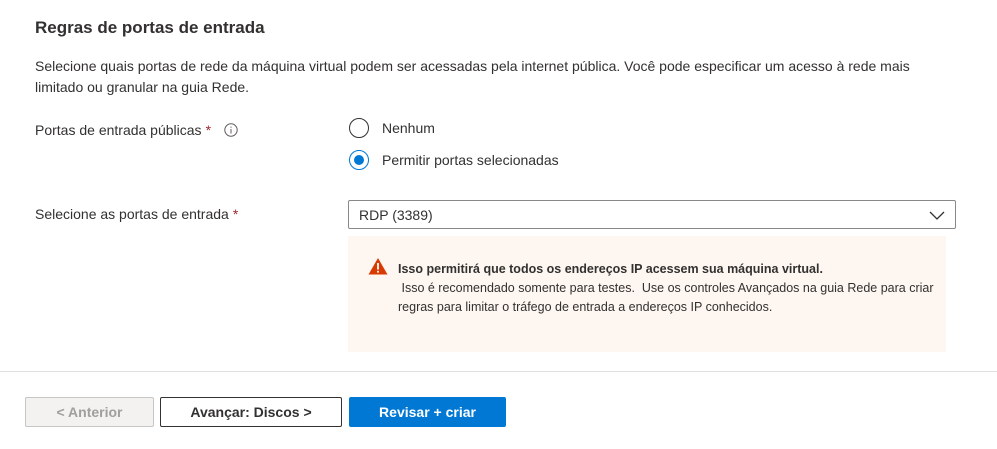 Image resolution: width=997 pixels, height=449 pixels. I want to click on chevron-down-icon, so click(937, 214).